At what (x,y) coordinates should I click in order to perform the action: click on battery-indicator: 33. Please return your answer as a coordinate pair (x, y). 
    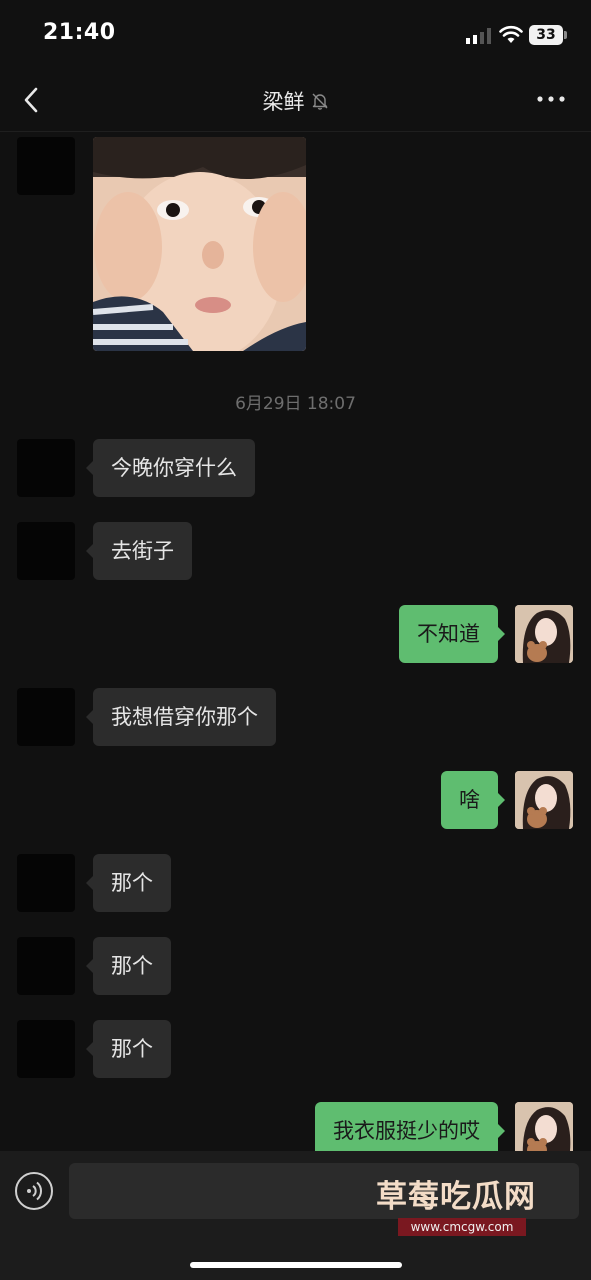
    Looking at the image, I should click on (548, 35).